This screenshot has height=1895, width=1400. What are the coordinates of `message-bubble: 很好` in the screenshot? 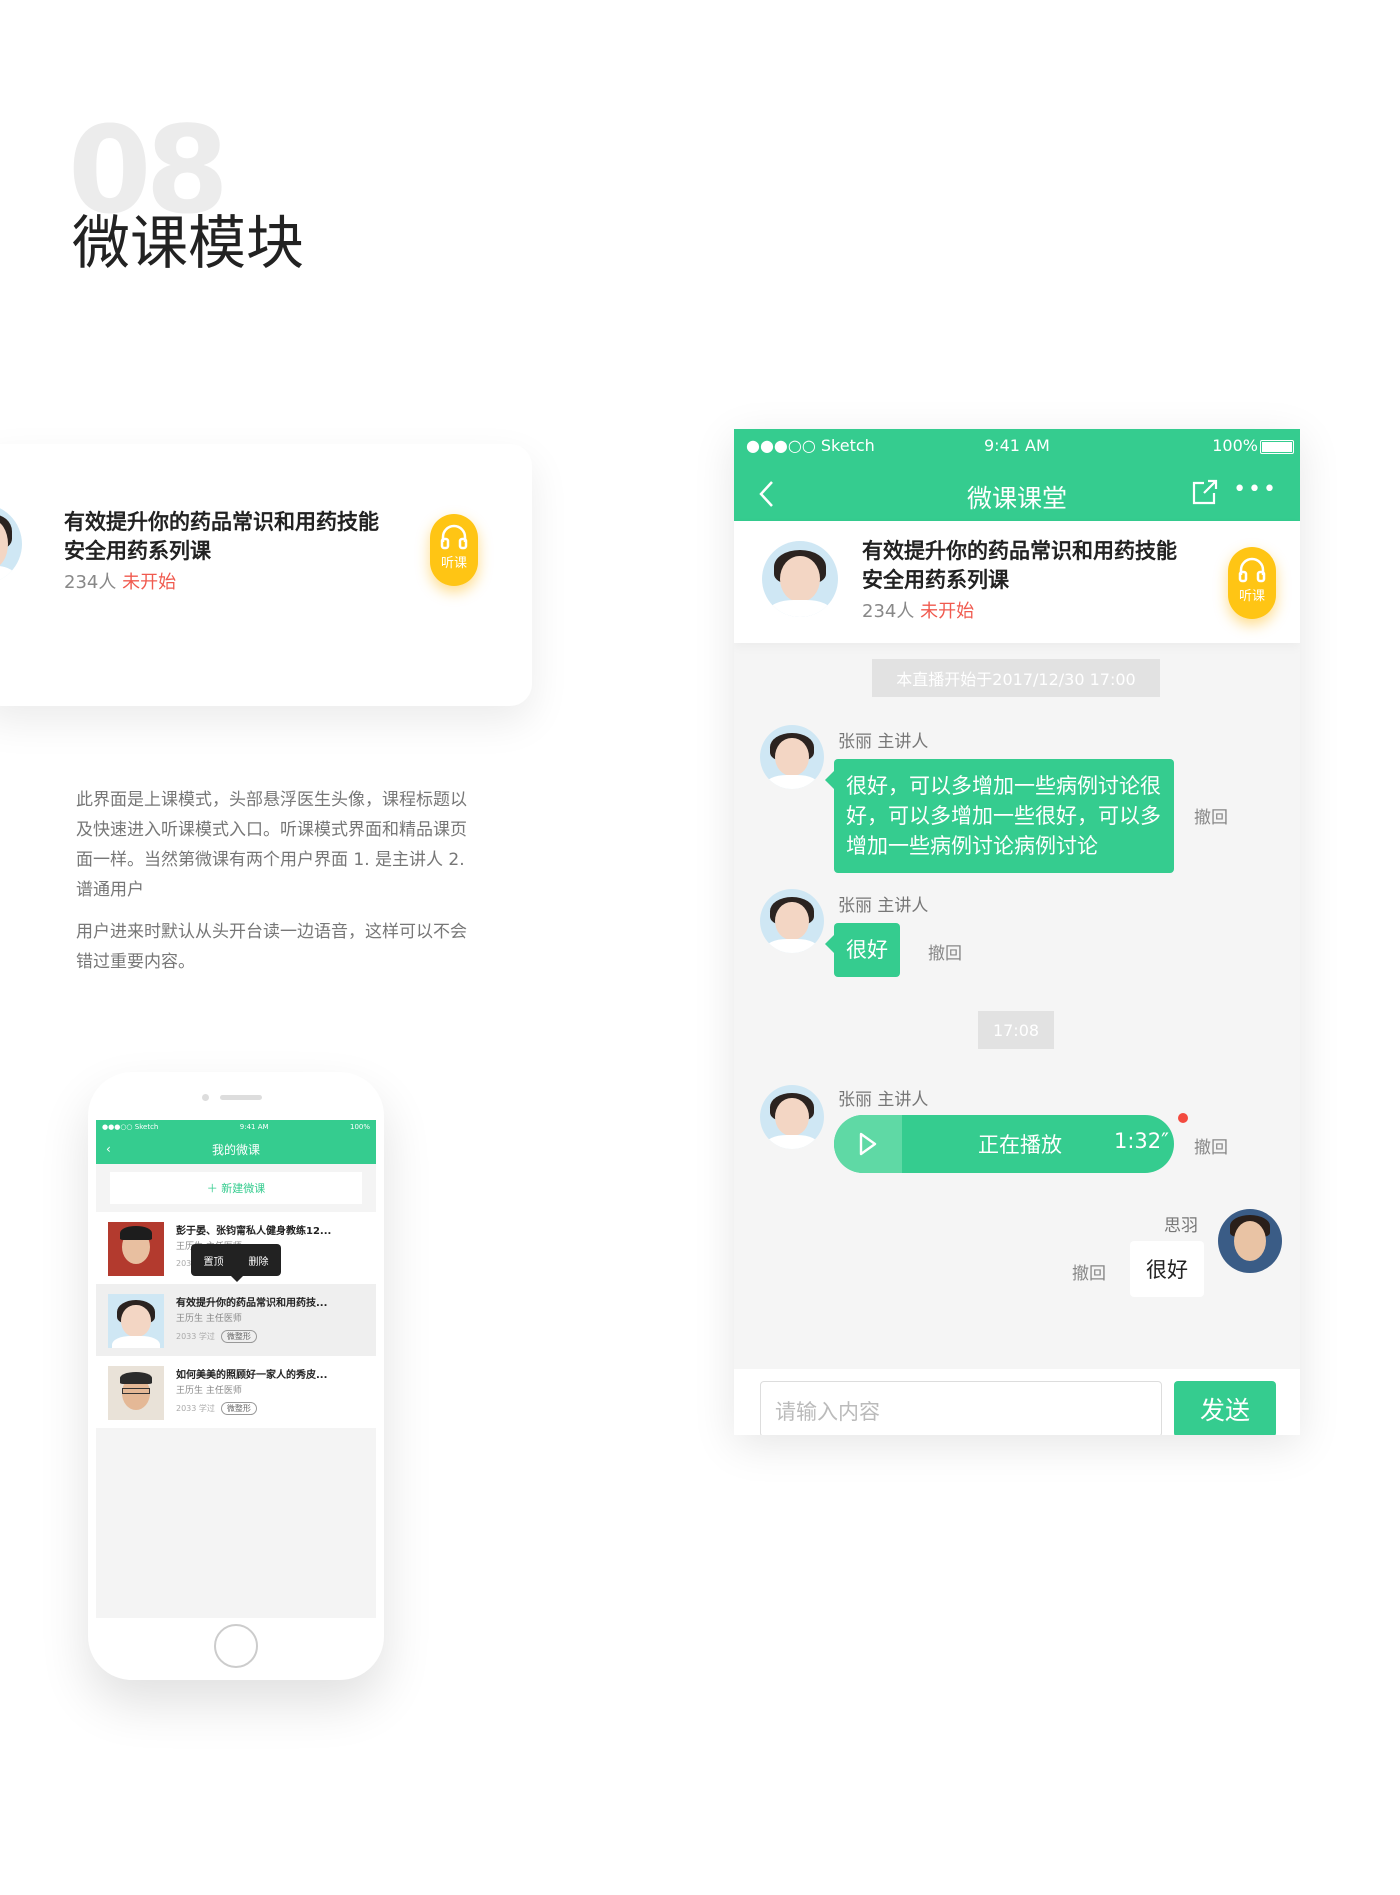 It's located at (862, 950).